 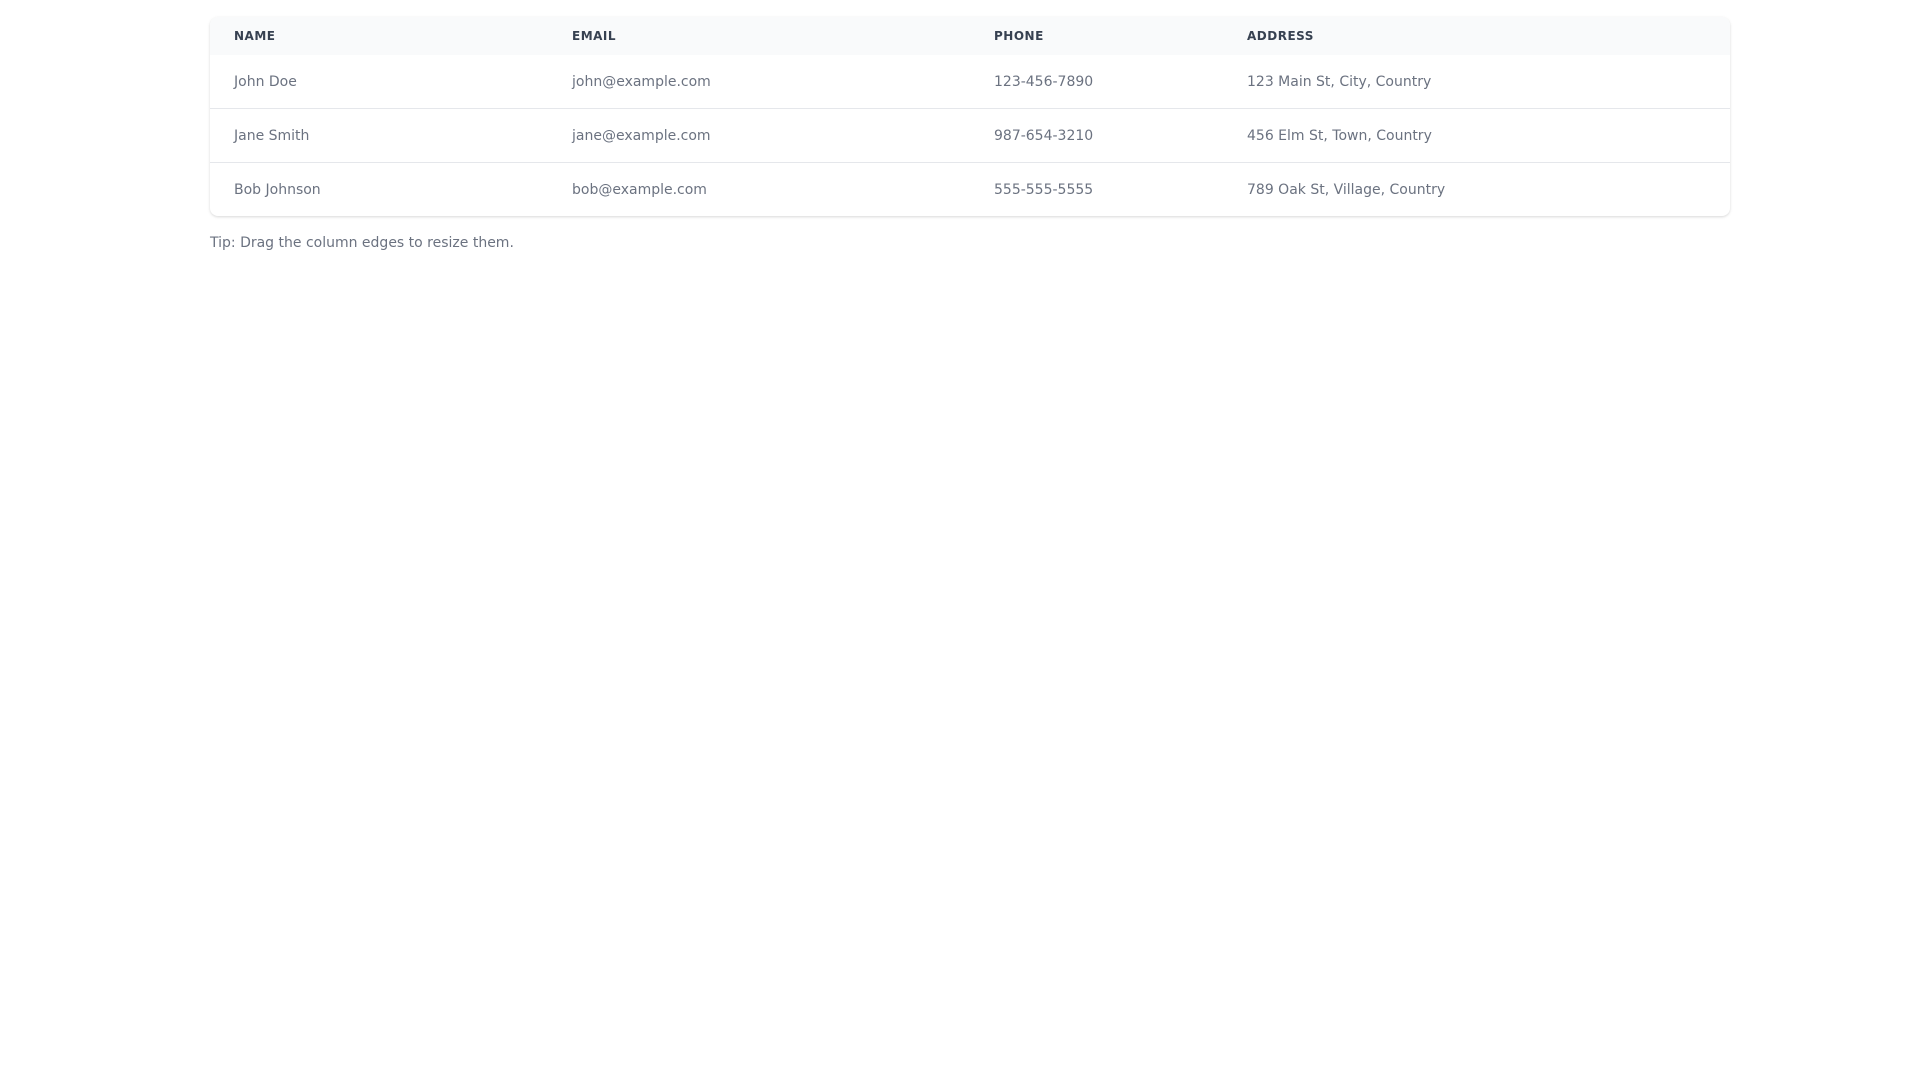 I want to click on column-header-name: NAME, so click(x=379, y=36).